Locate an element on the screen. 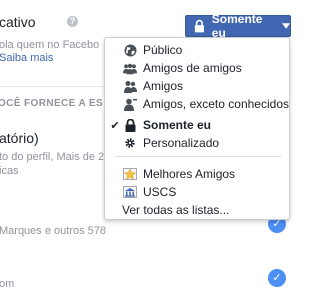 Image resolution: width=320 pixels, height=300 pixels. item-text: om is located at coordinates (7, 284).